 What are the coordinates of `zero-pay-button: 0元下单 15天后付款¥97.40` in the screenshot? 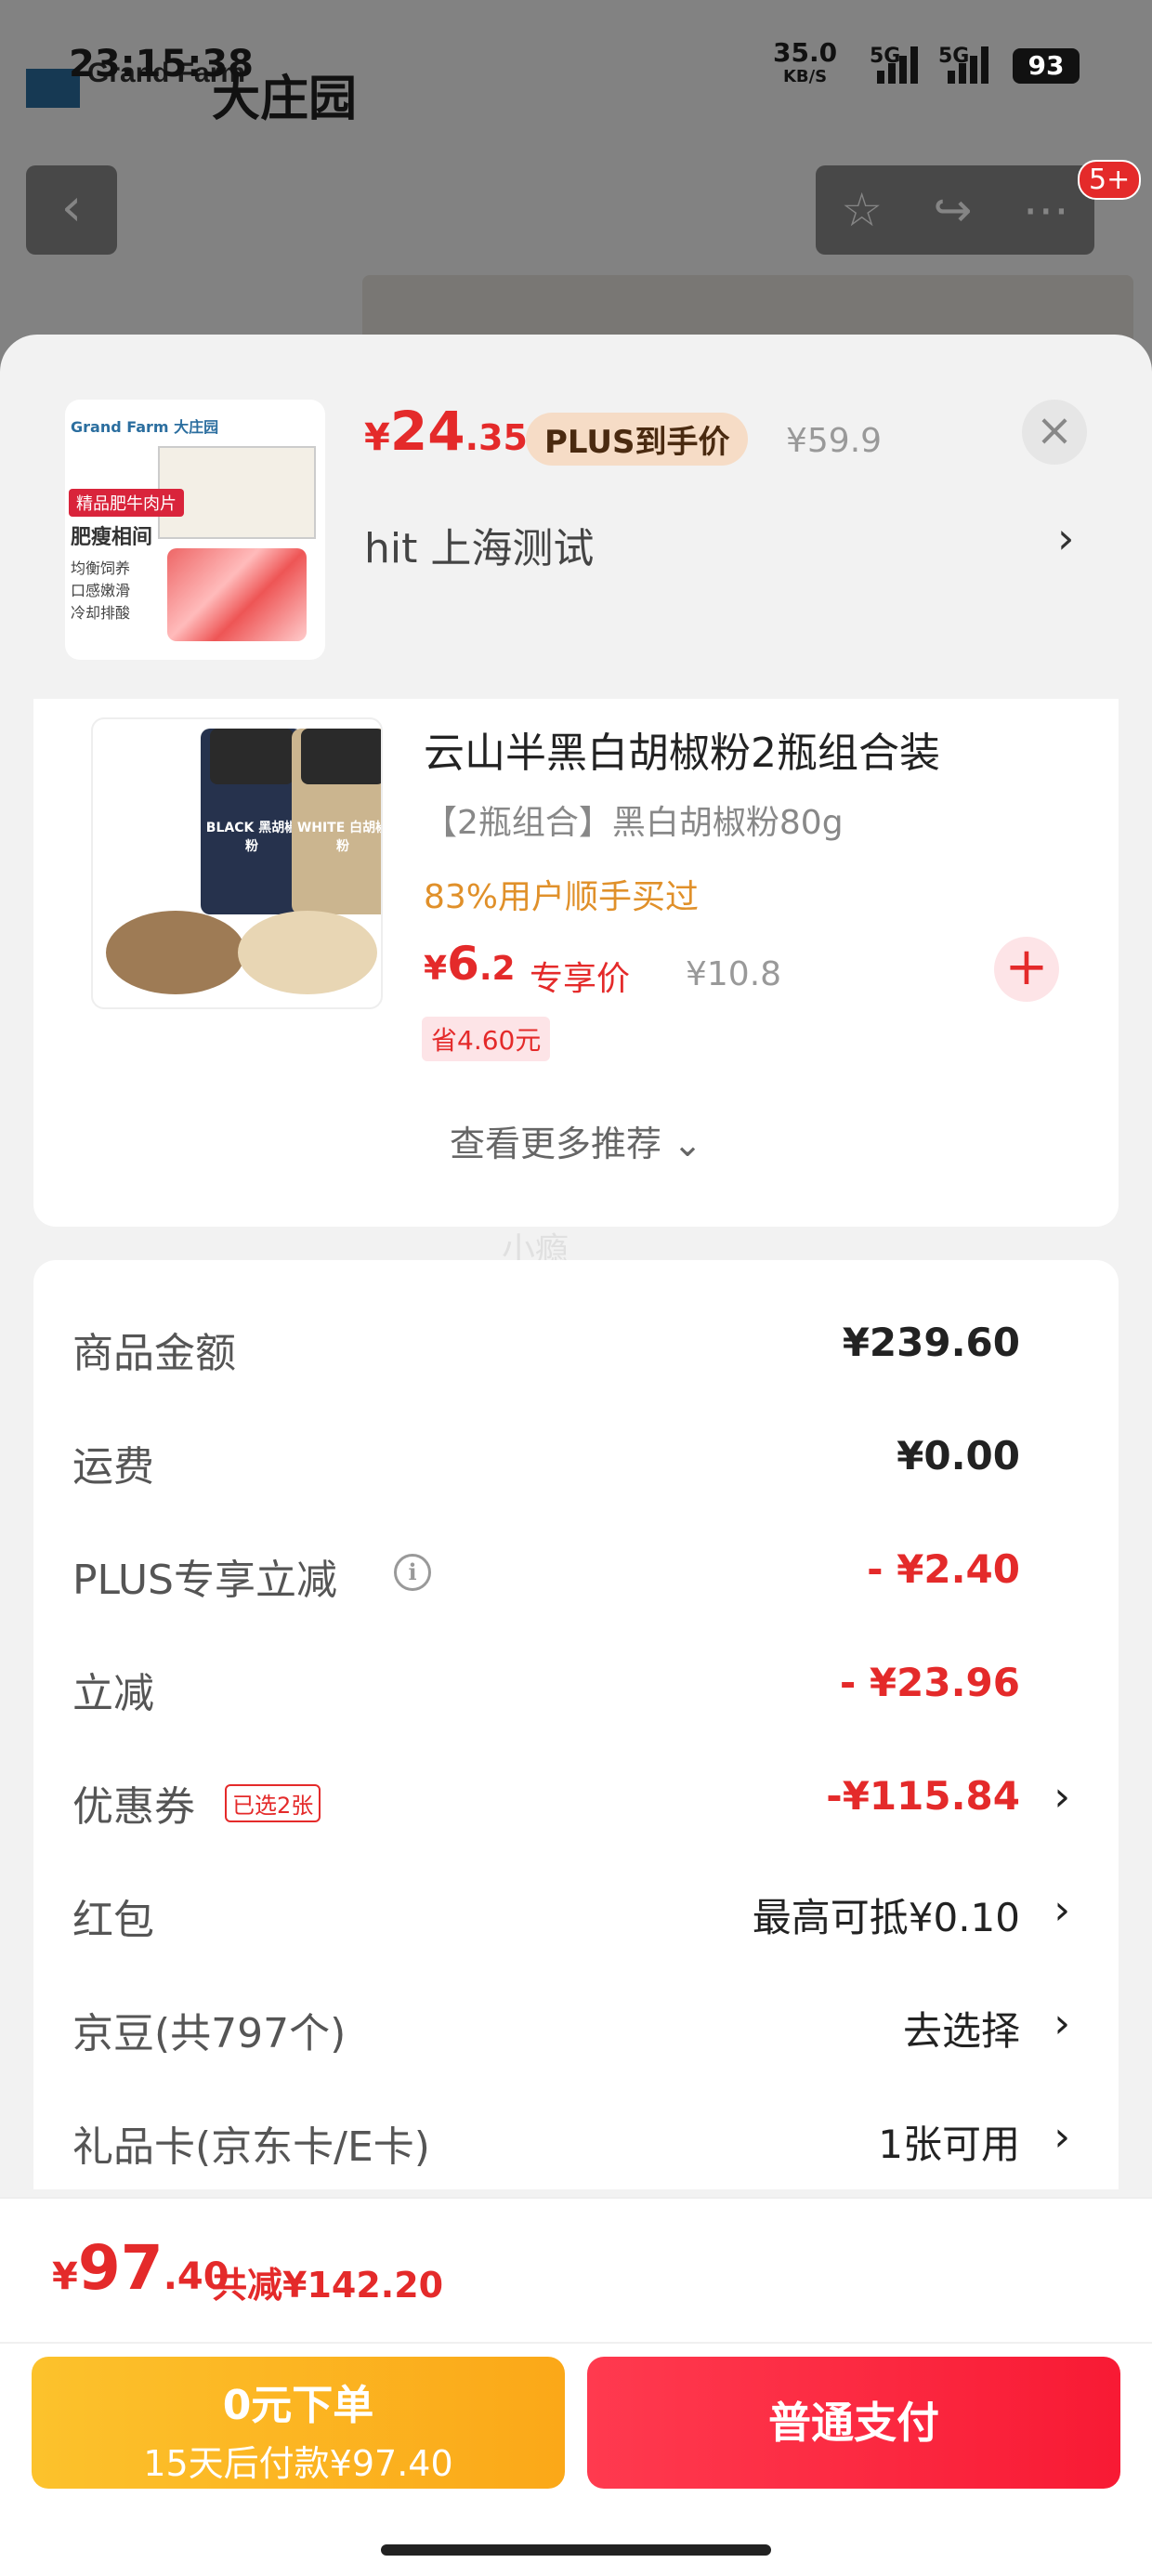 It's located at (298, 2423).